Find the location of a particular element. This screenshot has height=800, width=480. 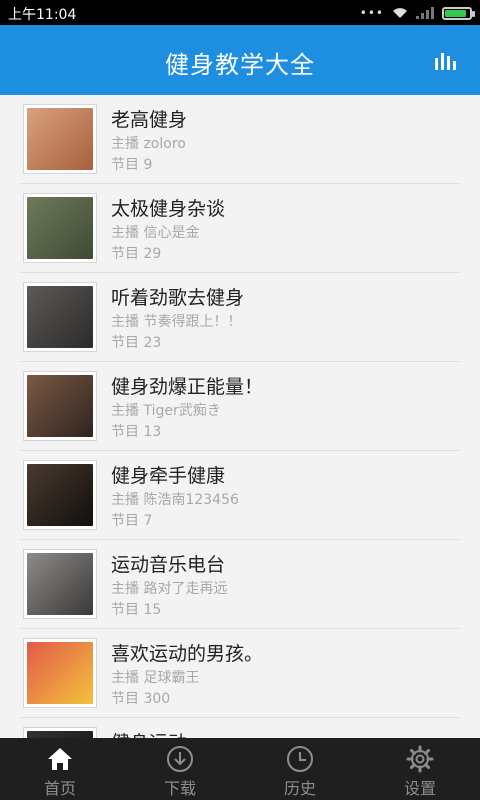

app-bar: 健身教学大全 is located at coordinates (240, 60).